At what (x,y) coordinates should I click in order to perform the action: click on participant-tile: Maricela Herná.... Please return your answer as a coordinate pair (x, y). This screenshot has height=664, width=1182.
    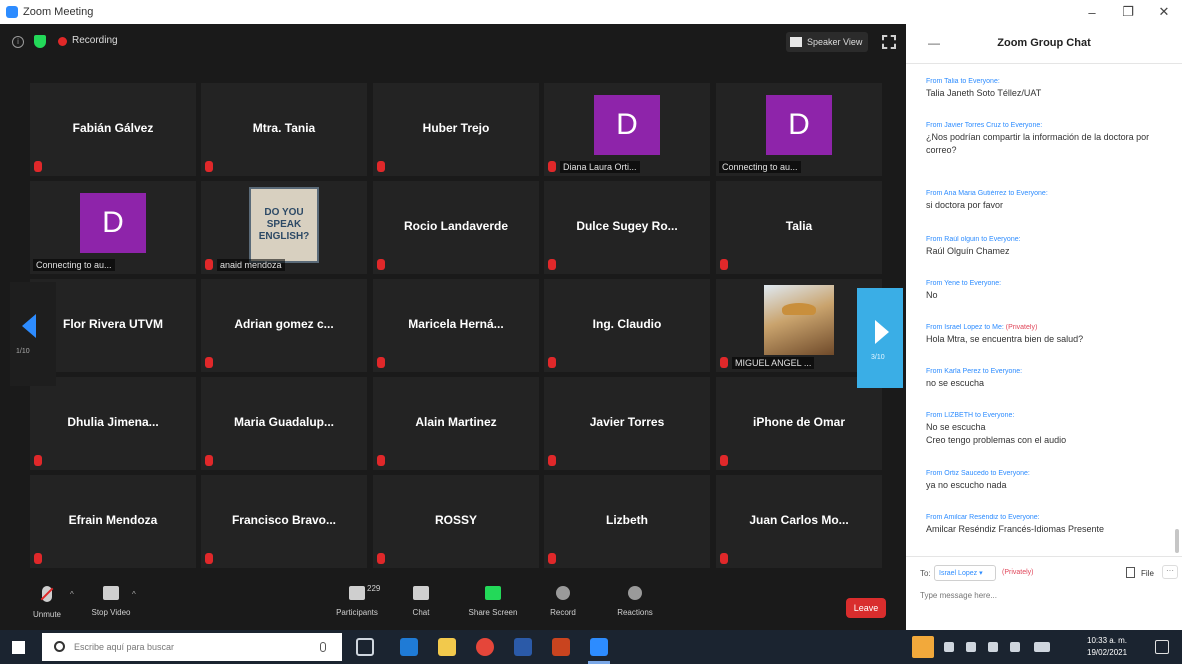
    Looking at the image, I should click on (456, 325).